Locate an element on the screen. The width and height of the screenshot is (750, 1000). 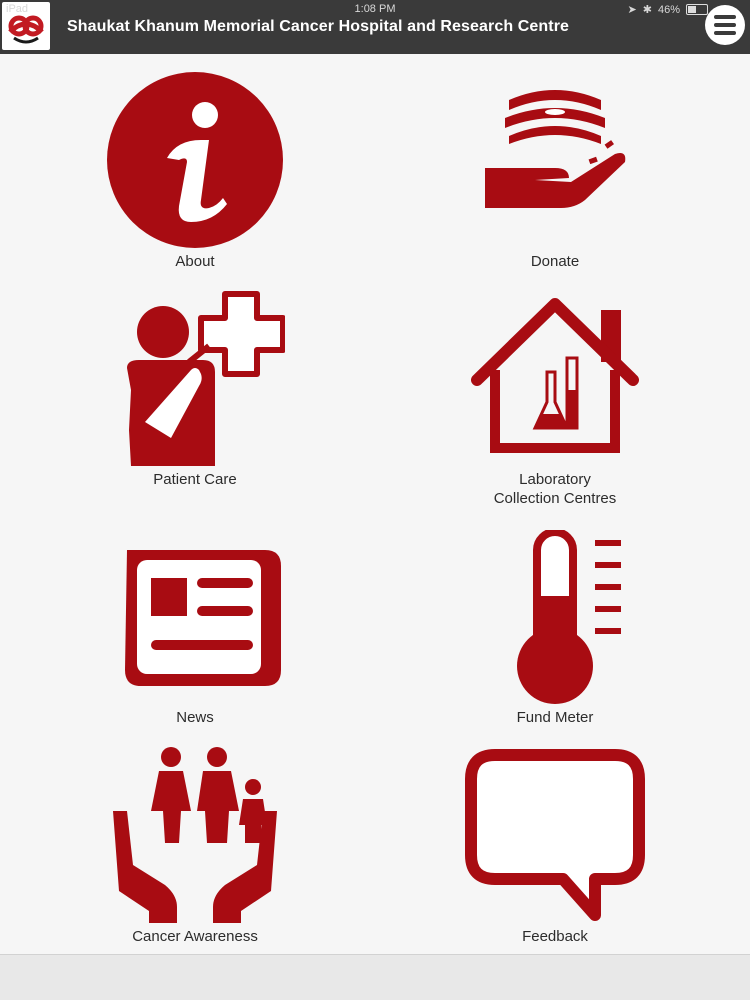
tile-patient-care: Patient Care is located at coordinates (195, 390).